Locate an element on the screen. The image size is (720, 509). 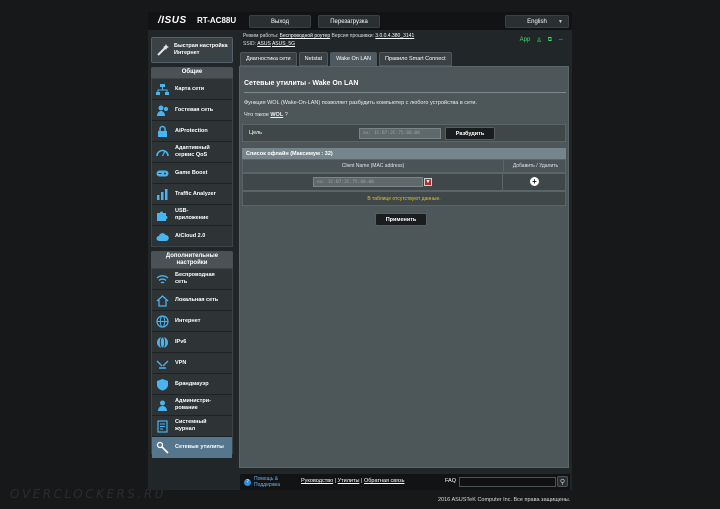
qos-gauge-icon is located at coordinates (162, 152).